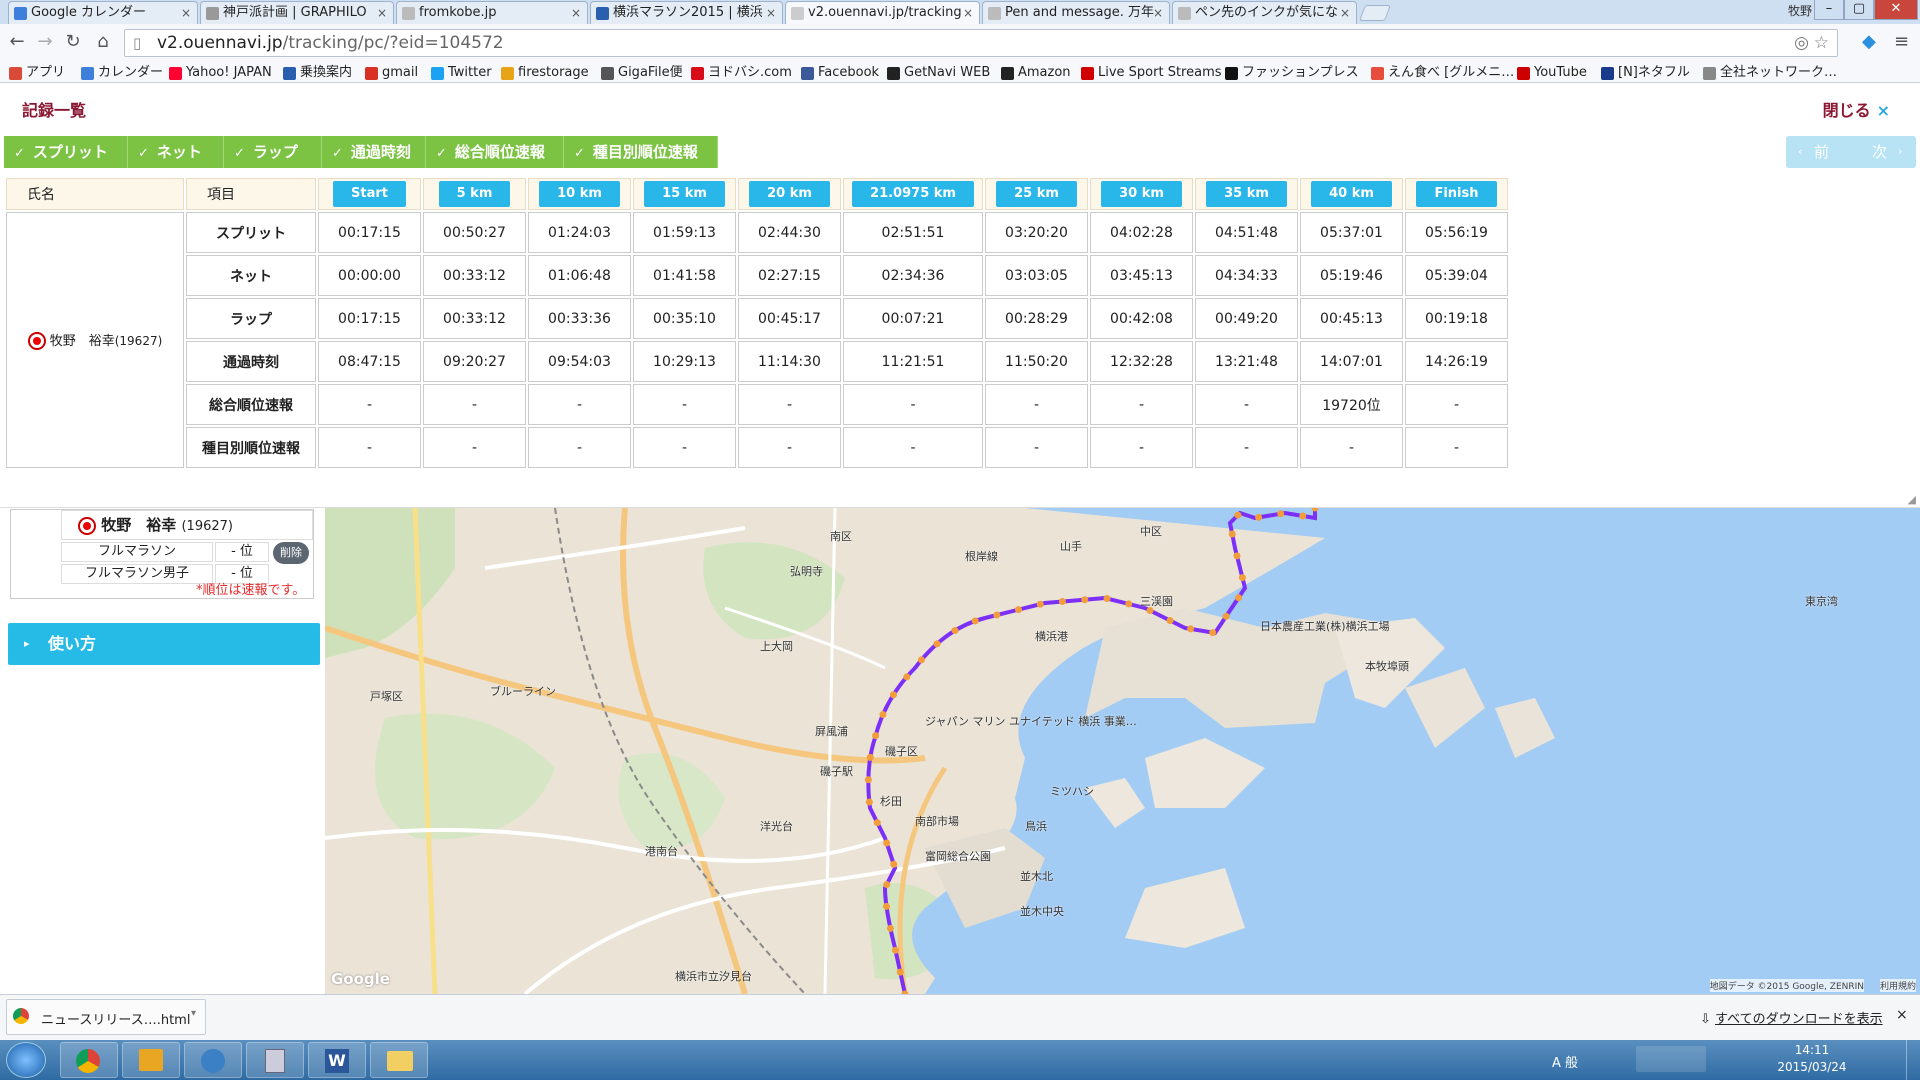 The image size is (1920, 1080). Describe the element at coordinates (1141, 194) in the screenshot. I see `checkpoint-label: 30 km` at that location.